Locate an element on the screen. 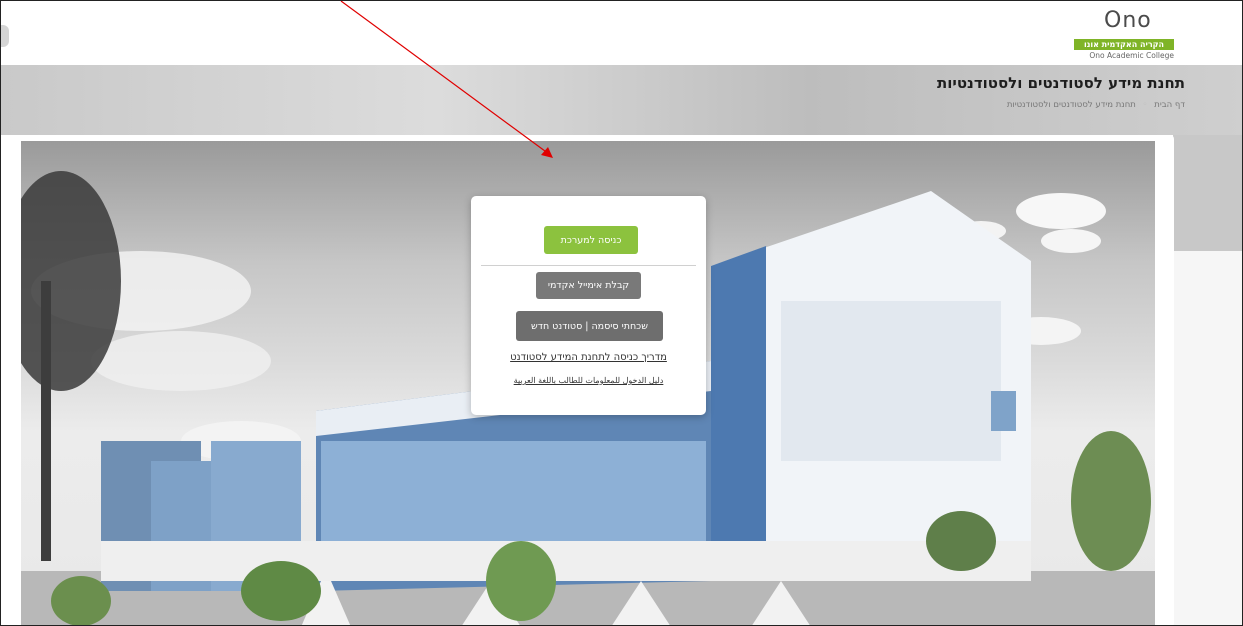  side-panel-bottom is located at coordinates (1207, 438).